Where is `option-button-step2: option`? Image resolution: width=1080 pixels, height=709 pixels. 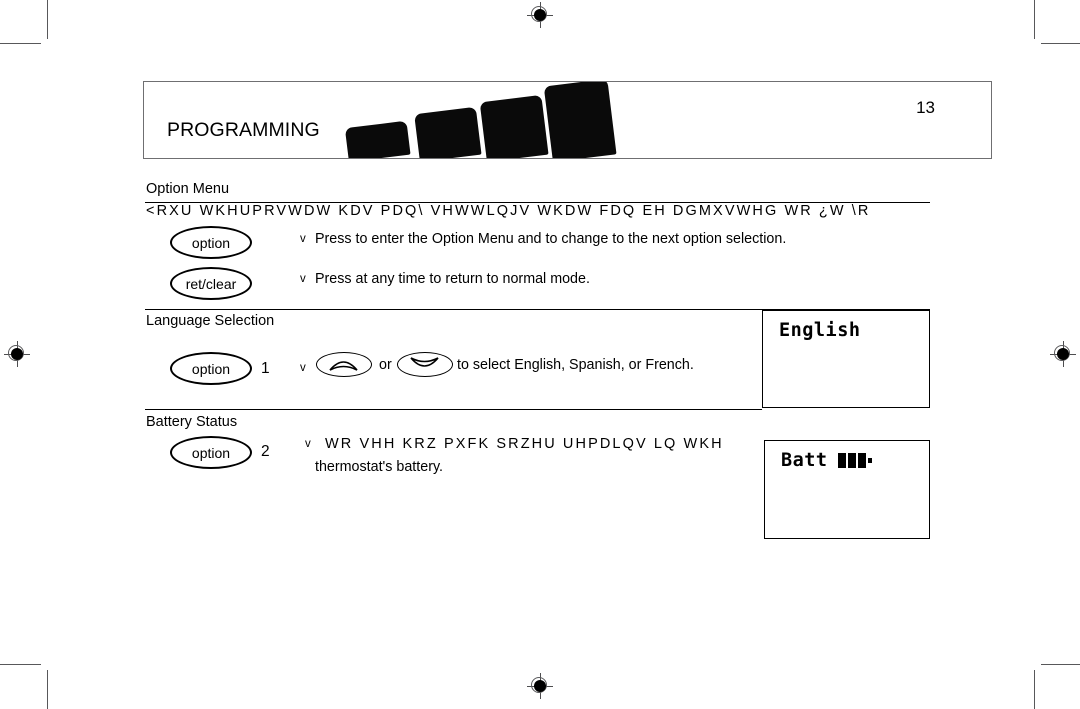
option-button-step2: option is located at coordinates (211, 452).